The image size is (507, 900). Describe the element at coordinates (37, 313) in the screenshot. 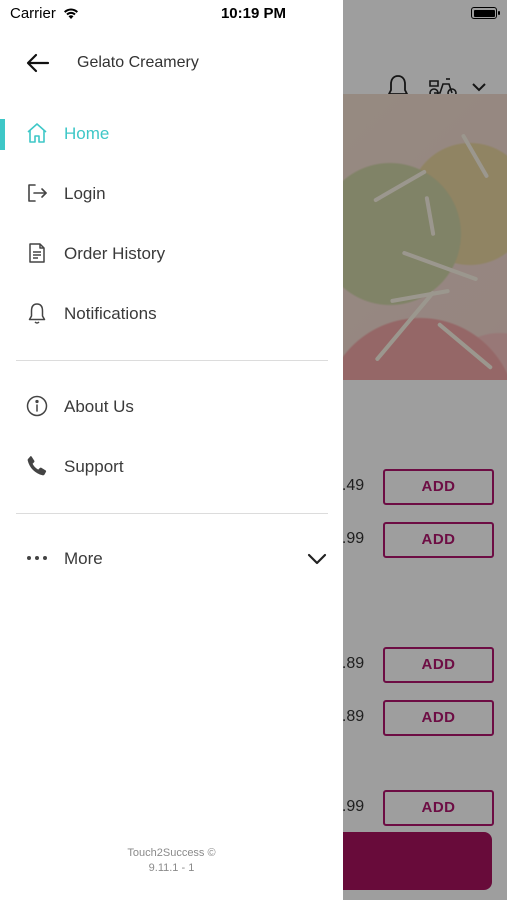

I see `bell-icon` at that location.